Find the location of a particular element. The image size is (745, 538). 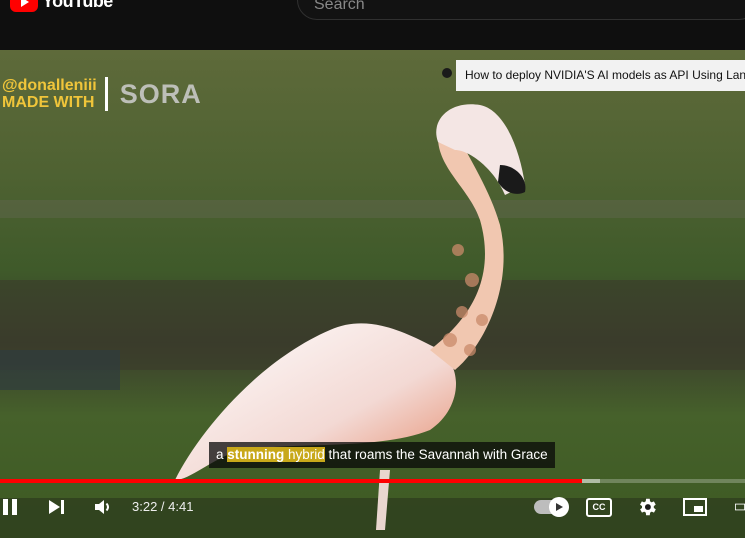

caption-part3: that roams the Savannah with Grace is located at coordinates (436, 454).